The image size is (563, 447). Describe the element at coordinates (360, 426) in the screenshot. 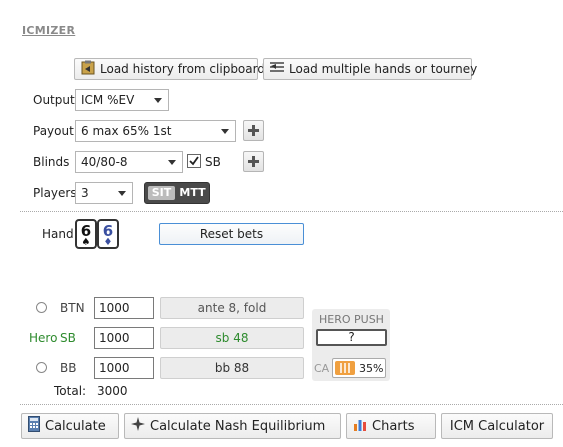

I see `bar-chart-icon` at that location.